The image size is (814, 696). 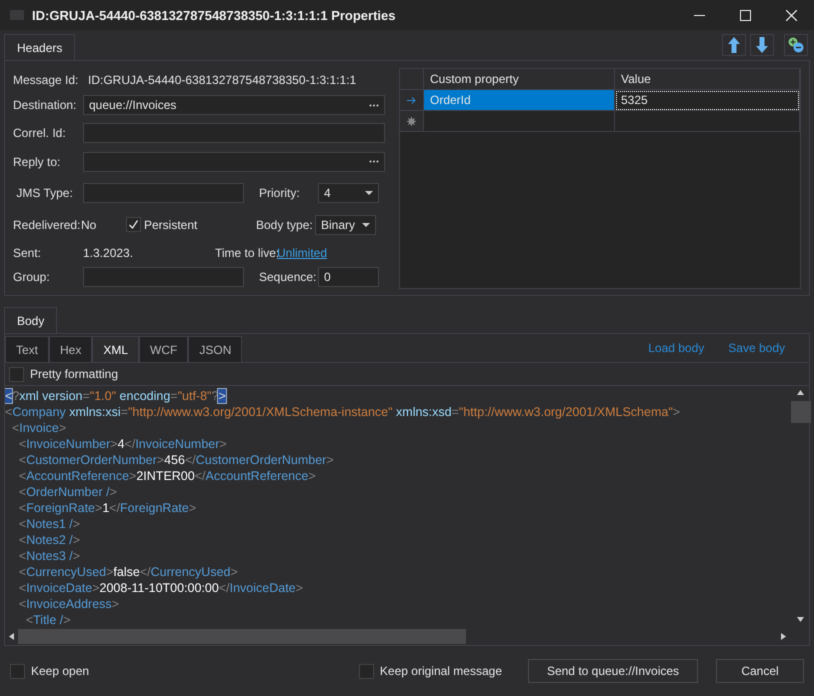 I want to click on current-row-icon, so click(x=411, y=100).